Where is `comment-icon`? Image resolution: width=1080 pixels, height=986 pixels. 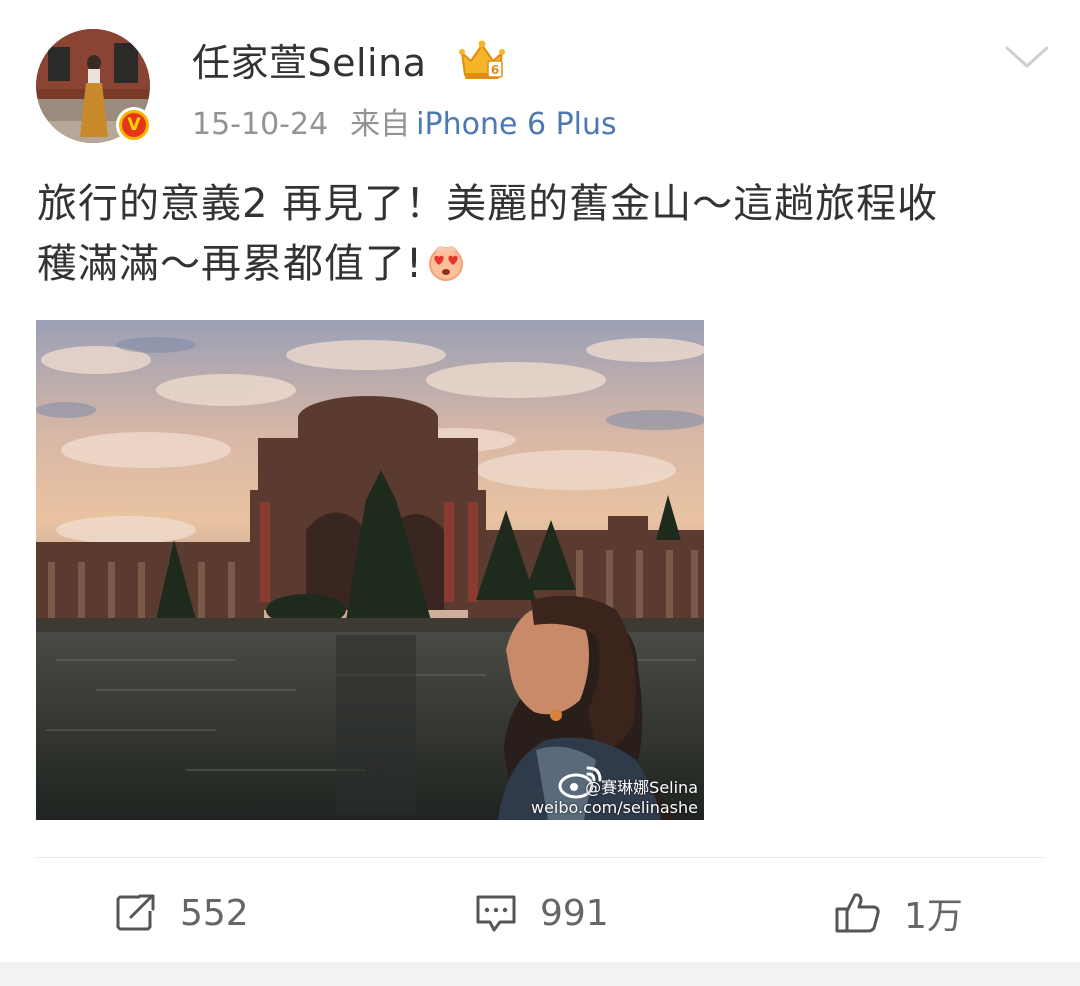
comment-icon is located at coordinates (496, 913).